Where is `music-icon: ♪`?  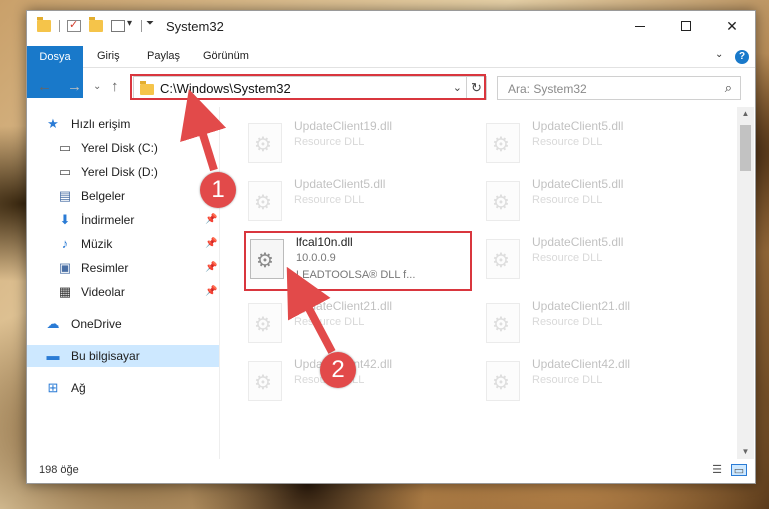
music-icon: ♪ is located at coordinates (65, 243).